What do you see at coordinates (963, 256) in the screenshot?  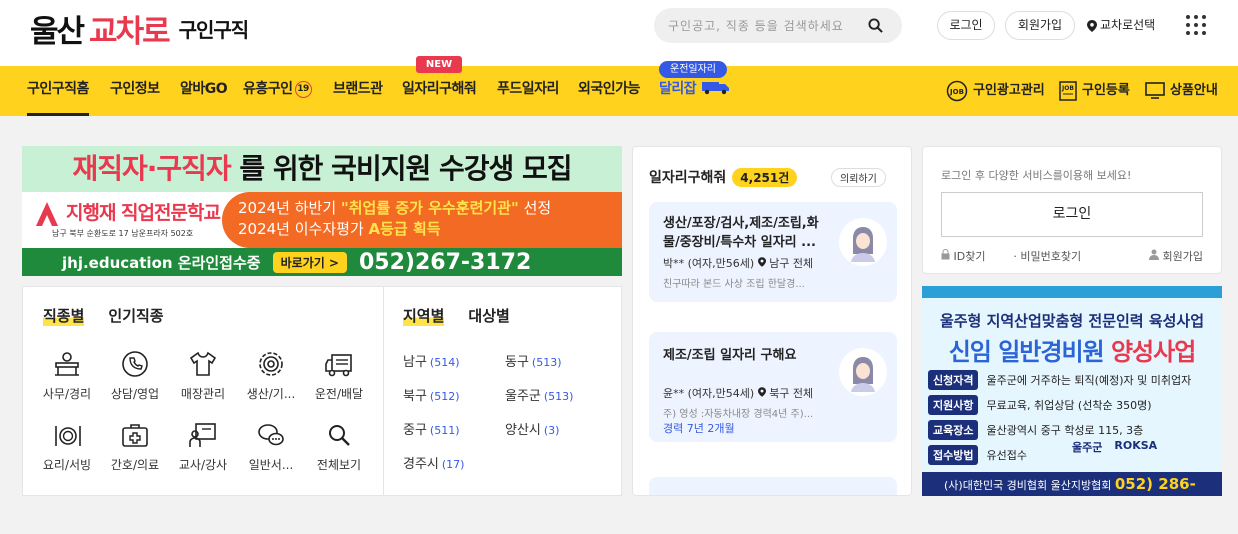 I see `find-id-link: ID찾기` at bounding box center [963, 256].